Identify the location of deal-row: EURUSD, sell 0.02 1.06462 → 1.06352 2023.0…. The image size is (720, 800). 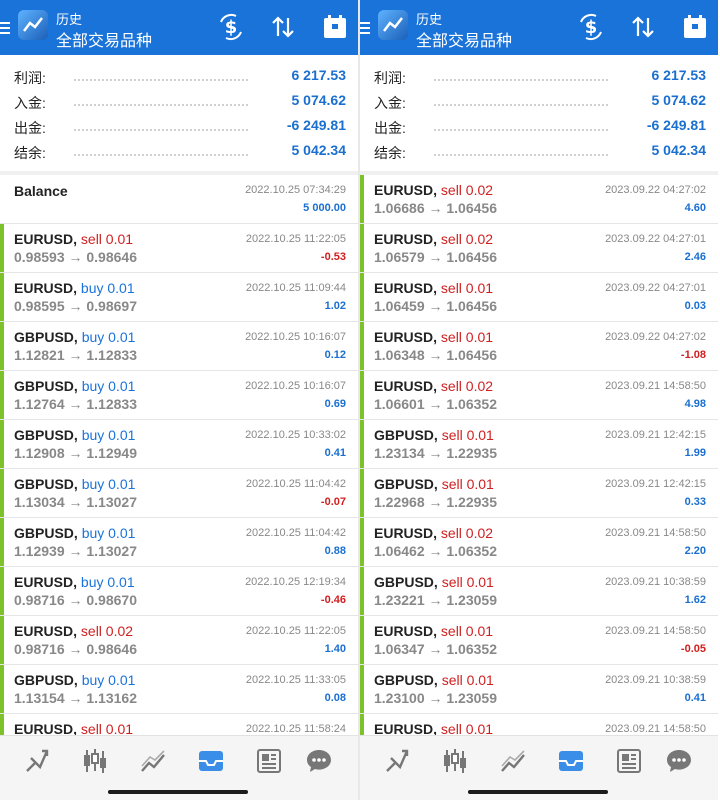
(539, 542).